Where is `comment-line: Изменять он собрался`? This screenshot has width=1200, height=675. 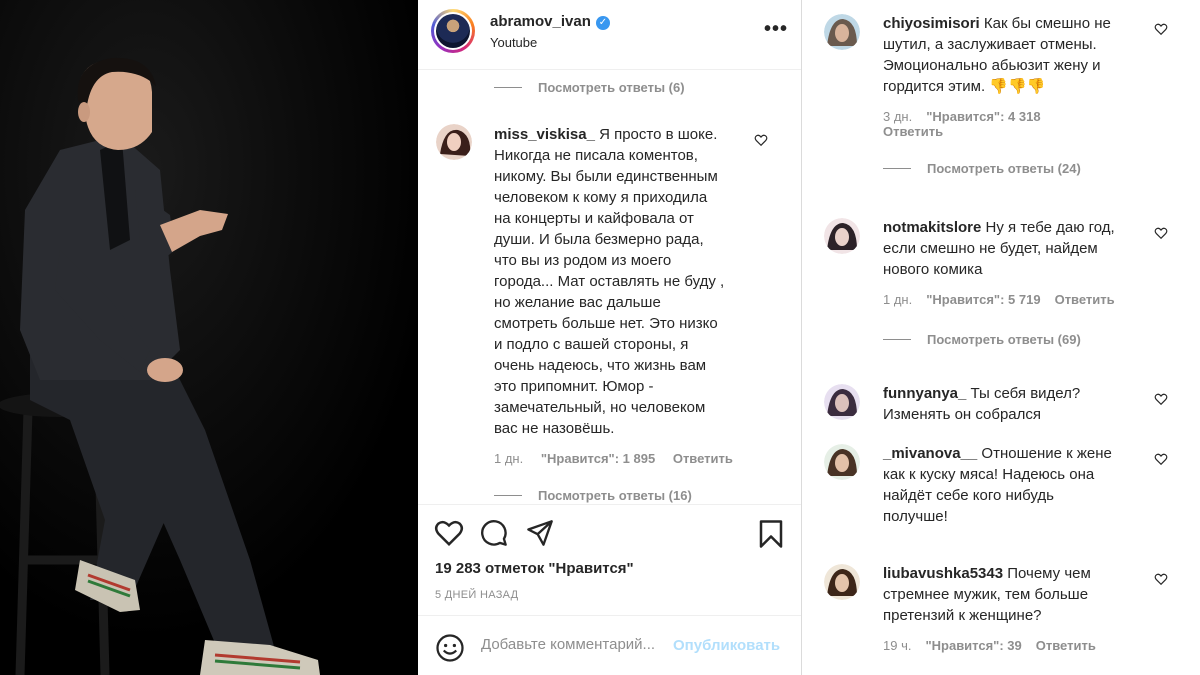
comment-line: Изменять он собрался is located at coordinates (962, 414).